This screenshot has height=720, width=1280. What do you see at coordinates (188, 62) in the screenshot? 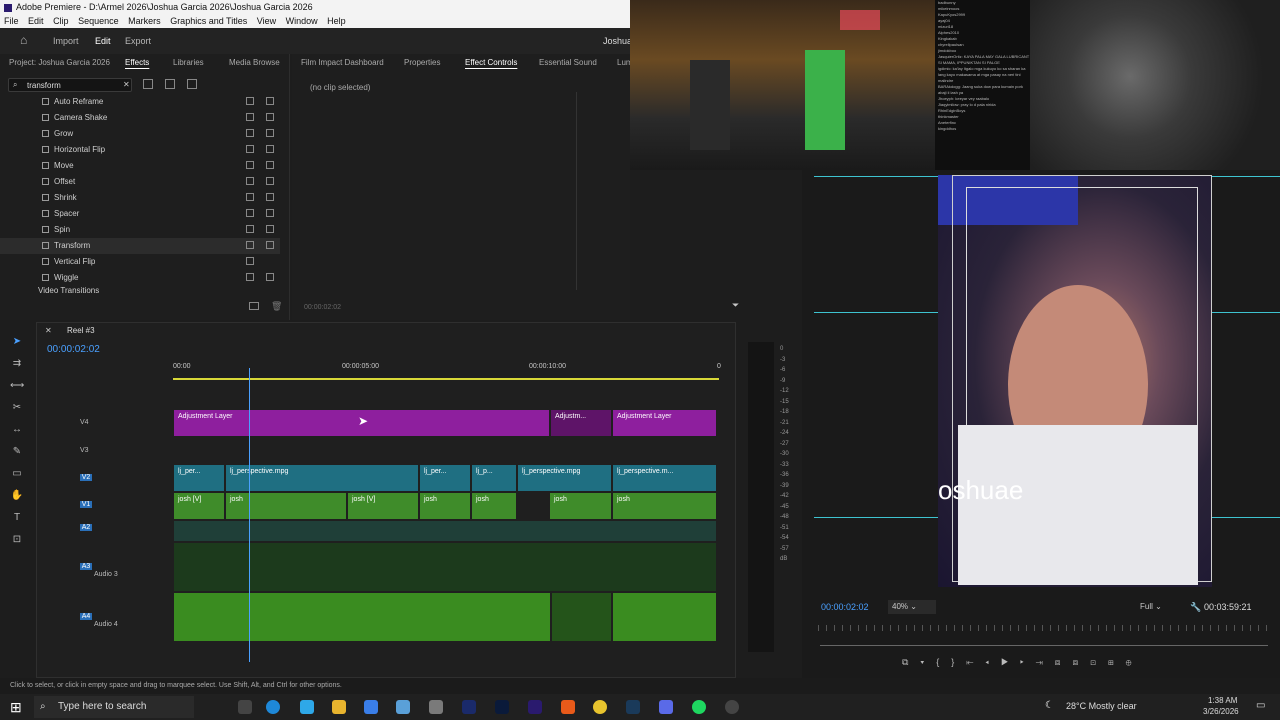
I see `tab-libraries: Libraries` at bounding box center [188, 62].